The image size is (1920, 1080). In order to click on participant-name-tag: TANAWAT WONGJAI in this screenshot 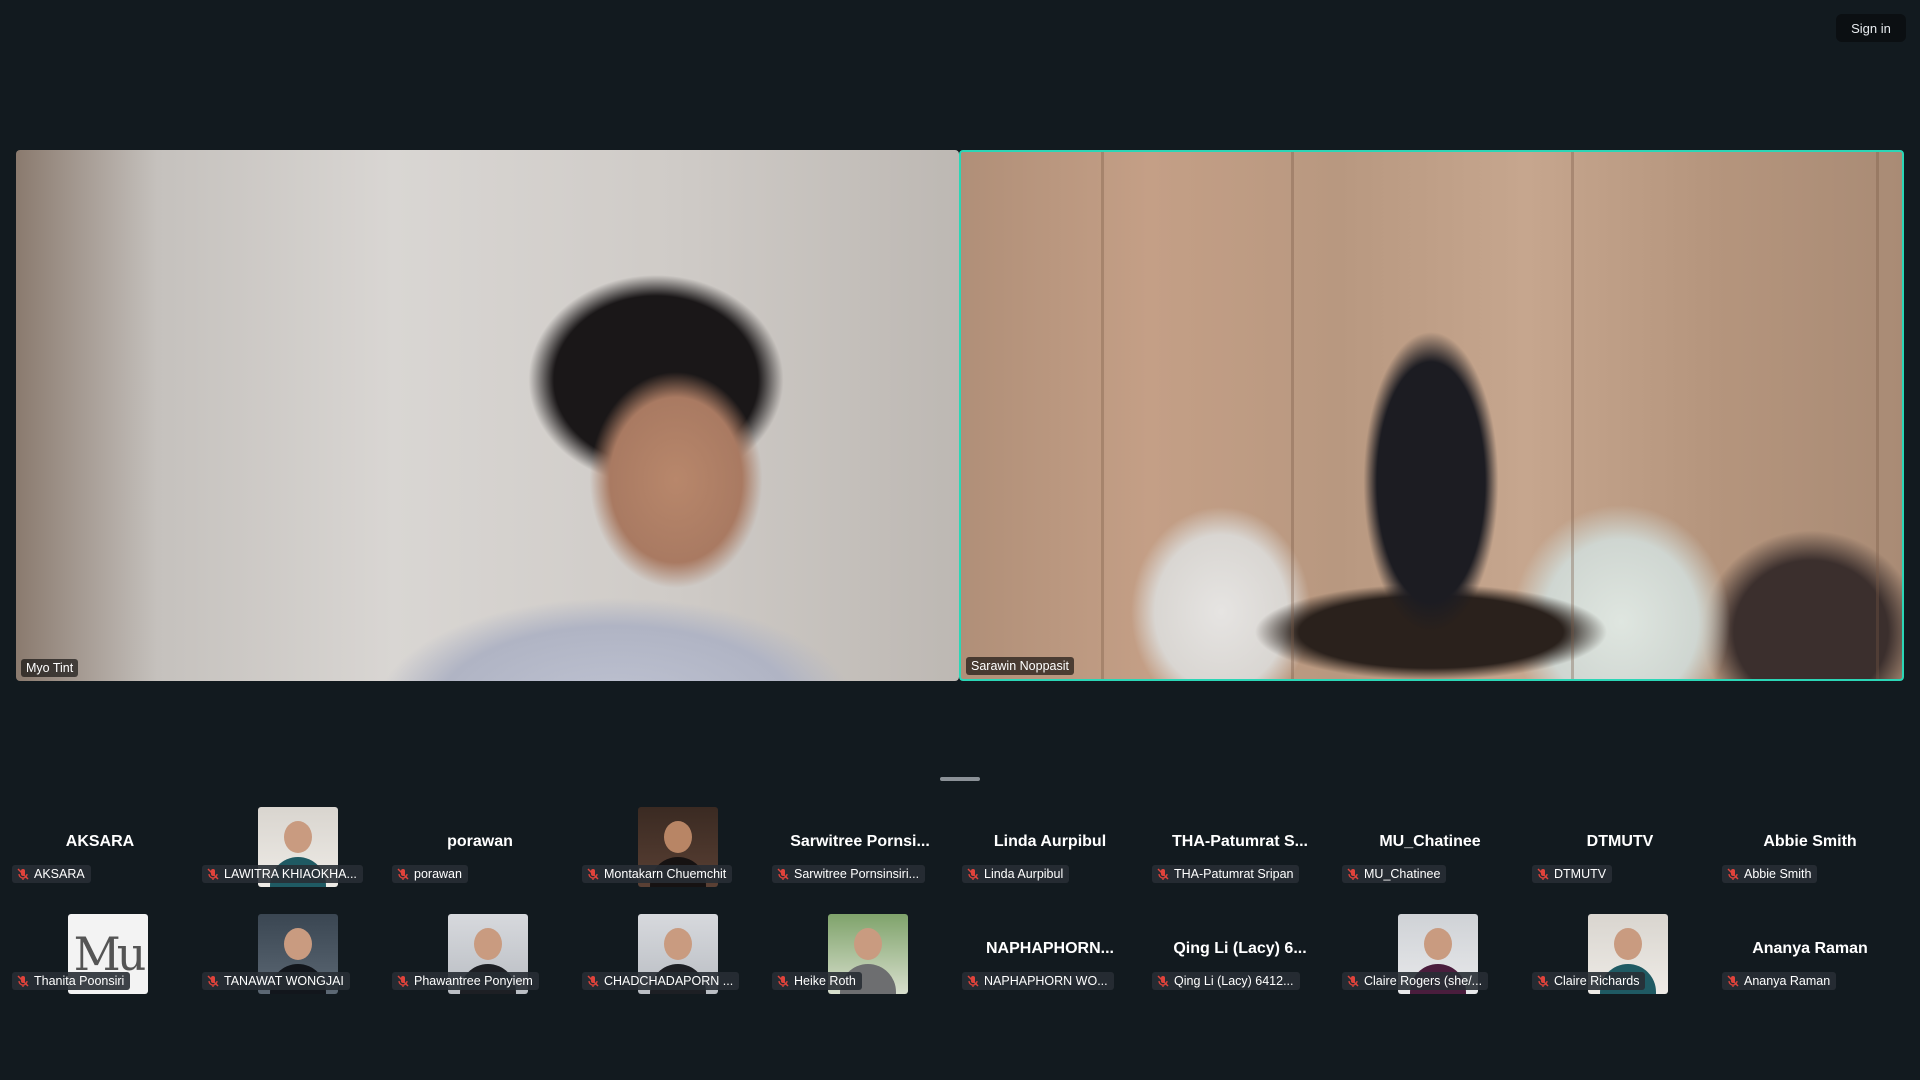, I will do `click(276, 981)`.